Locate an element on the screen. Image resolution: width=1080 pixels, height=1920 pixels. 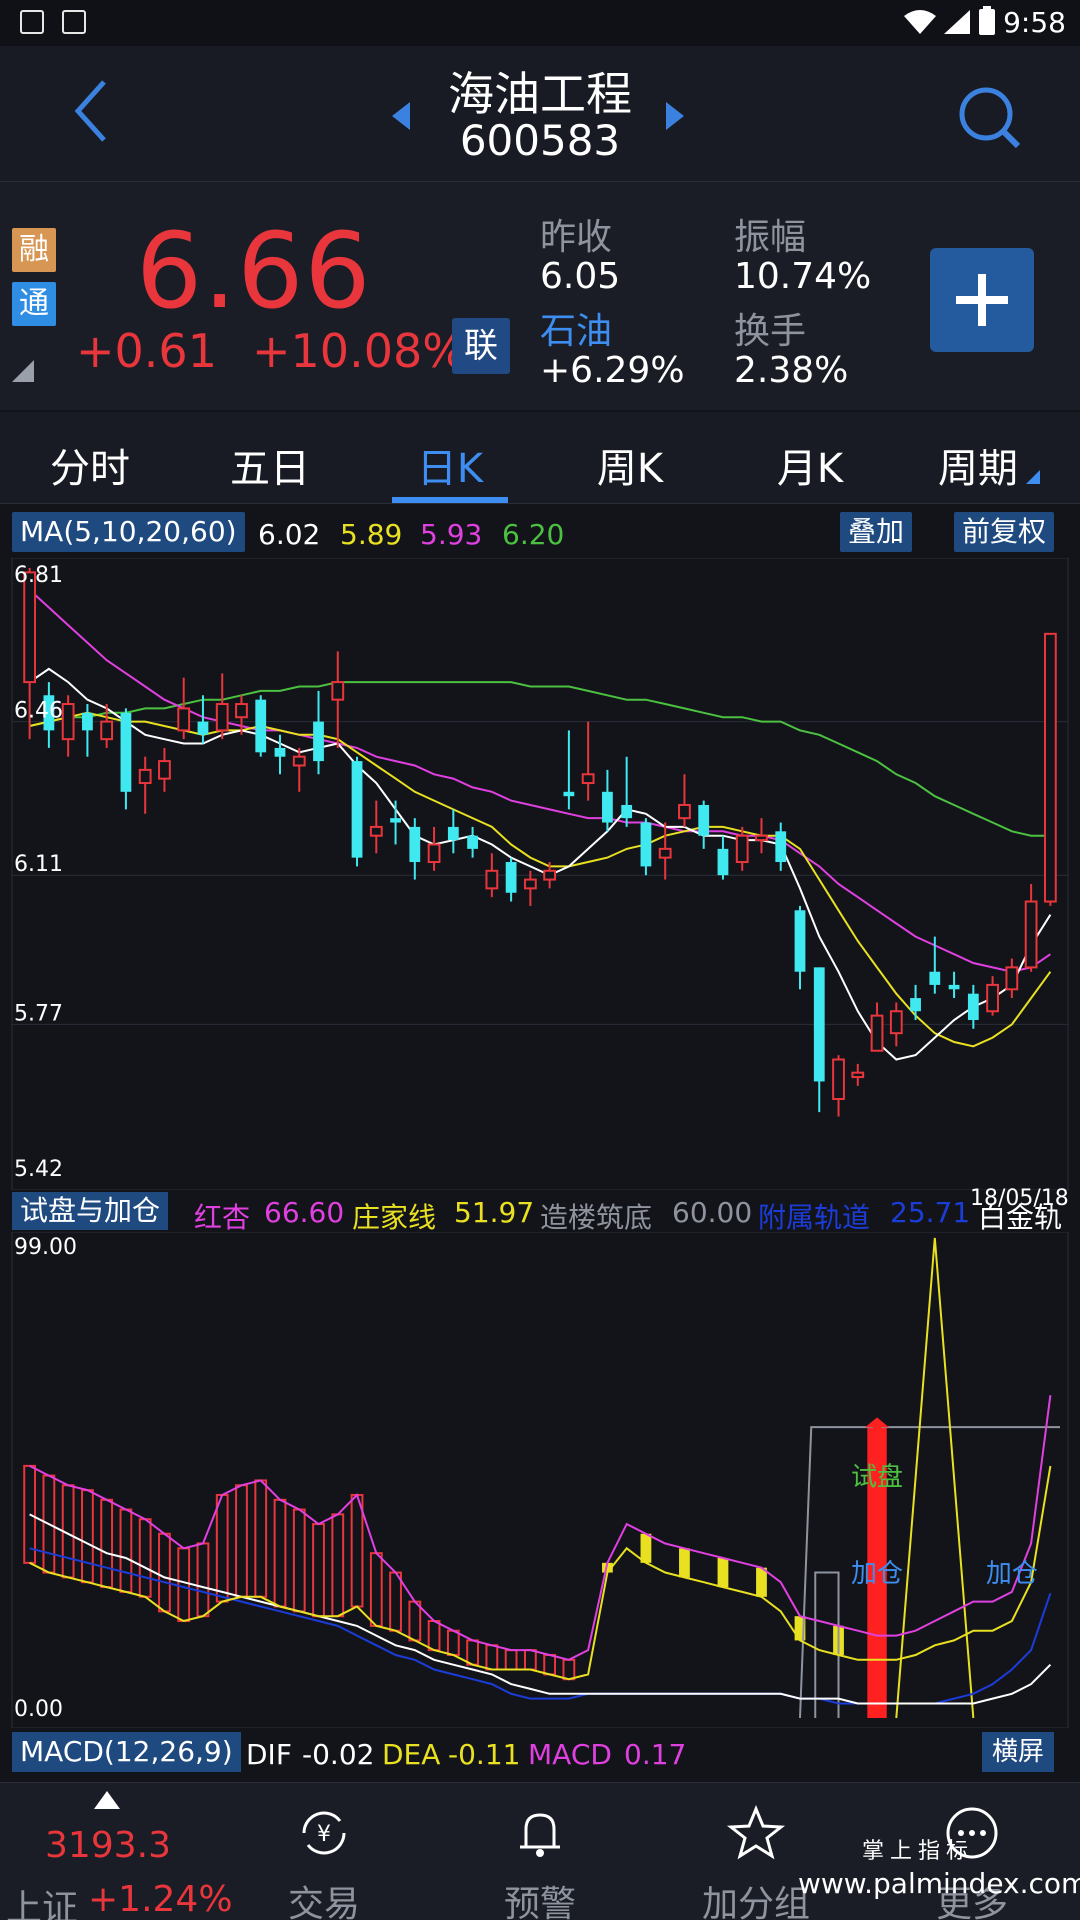
tab-five-day: 五日 is located at coordinates (270, 465).